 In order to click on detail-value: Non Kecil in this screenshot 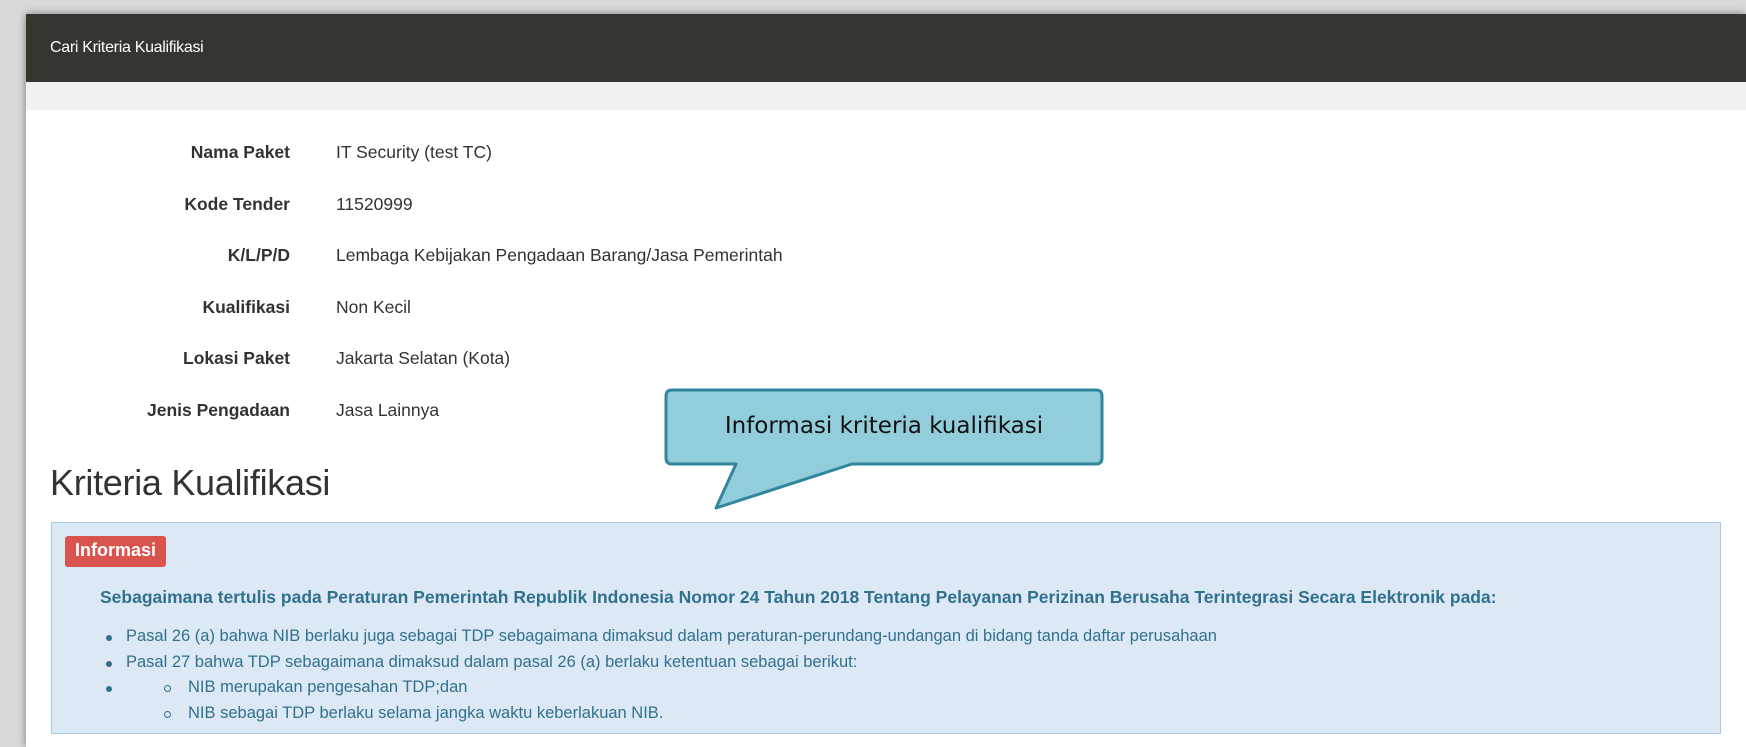, I will do `click(373, 306)`.